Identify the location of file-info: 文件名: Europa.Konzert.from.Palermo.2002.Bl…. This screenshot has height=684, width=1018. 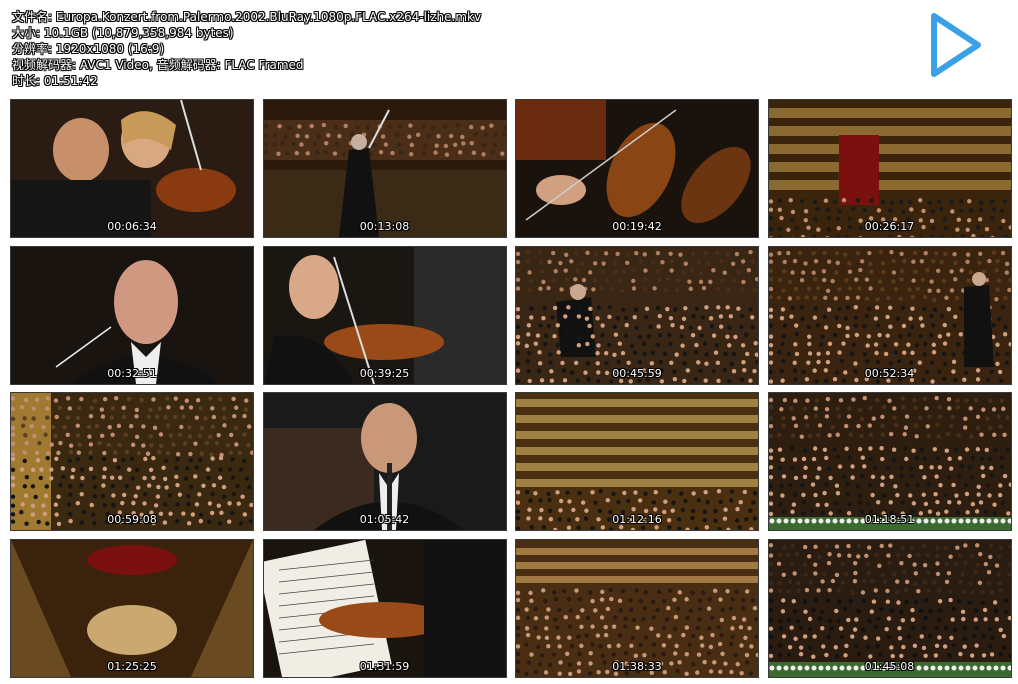
(246, 49).